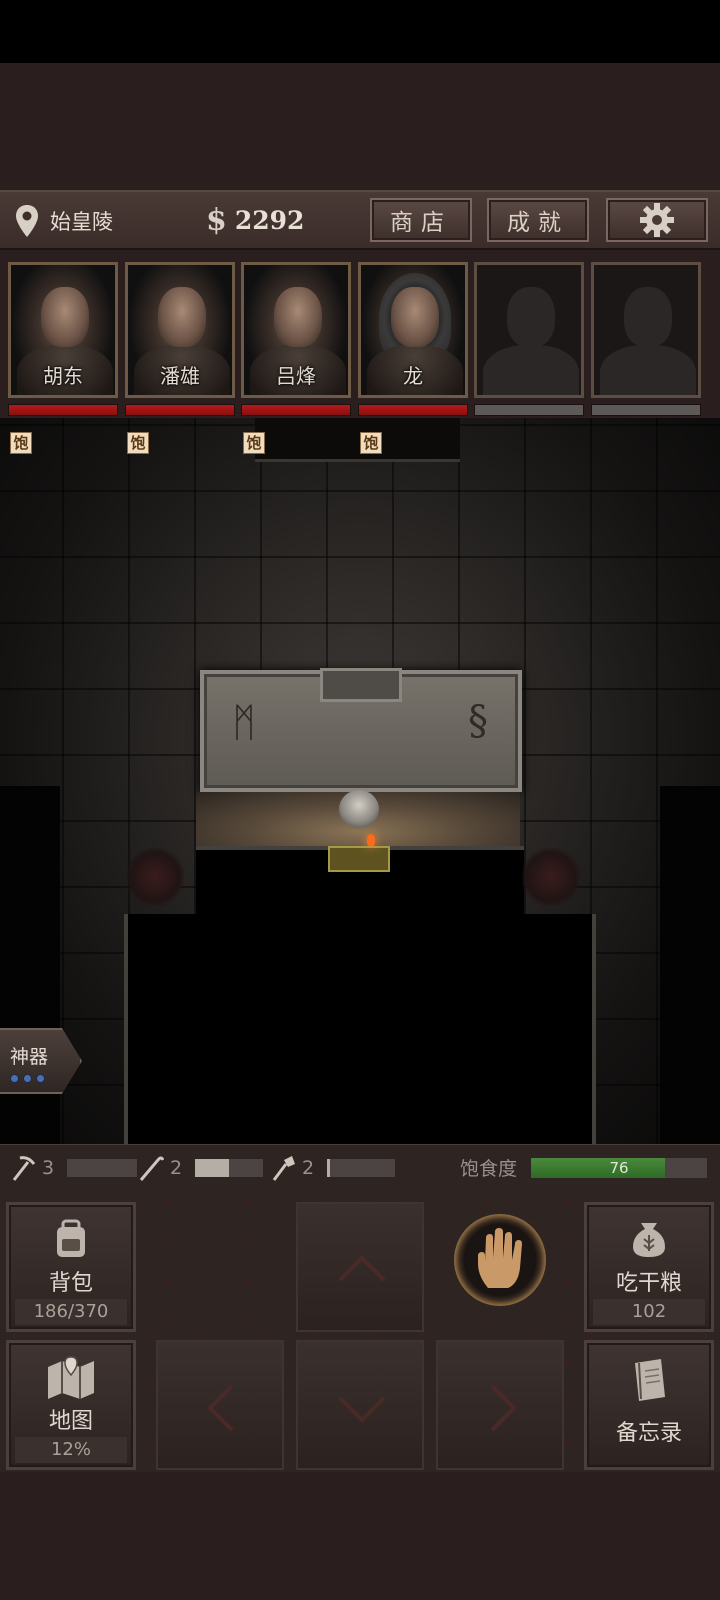  What do you see at coordinates (503, 1408) in the screenshot?
I see `chevron-right-icon` at bounding box center [503, 1408].